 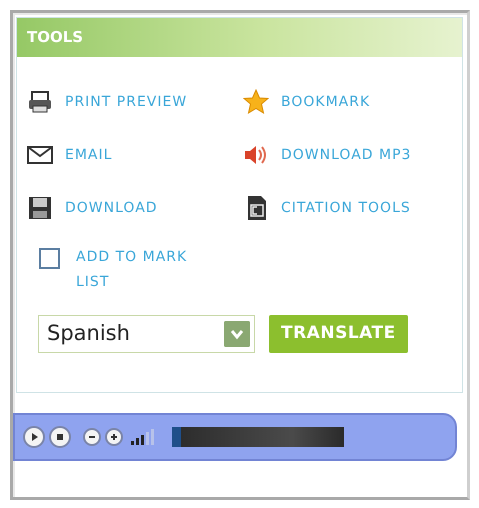 What do you see at coordinates (146, 334) in the screenshot?
I see `language-dropdown: Spanish` at bounding box center [146, 334].